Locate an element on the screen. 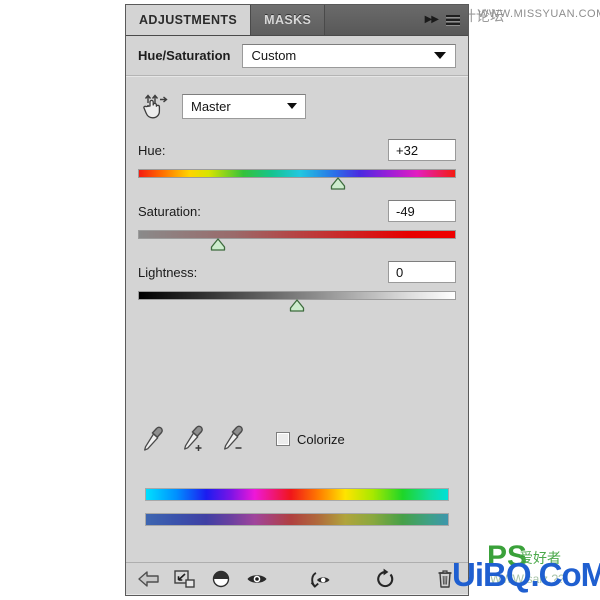 The width and height of the screenshot is (600, 600). lightness-slider-head: Lightness: 0 is located at coordinates (297, 272).